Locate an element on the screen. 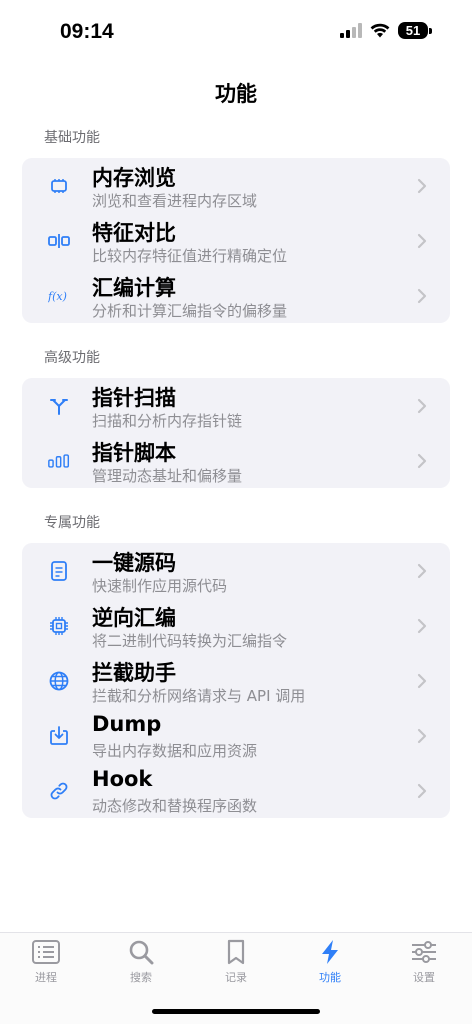  tab-features: 功能 is located at coordinates (330, 962).